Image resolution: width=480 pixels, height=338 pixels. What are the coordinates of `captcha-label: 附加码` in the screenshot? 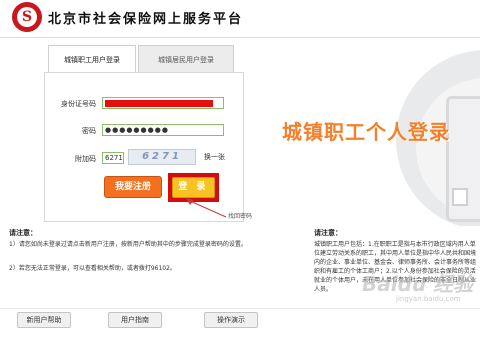 It's located at (85, 159).